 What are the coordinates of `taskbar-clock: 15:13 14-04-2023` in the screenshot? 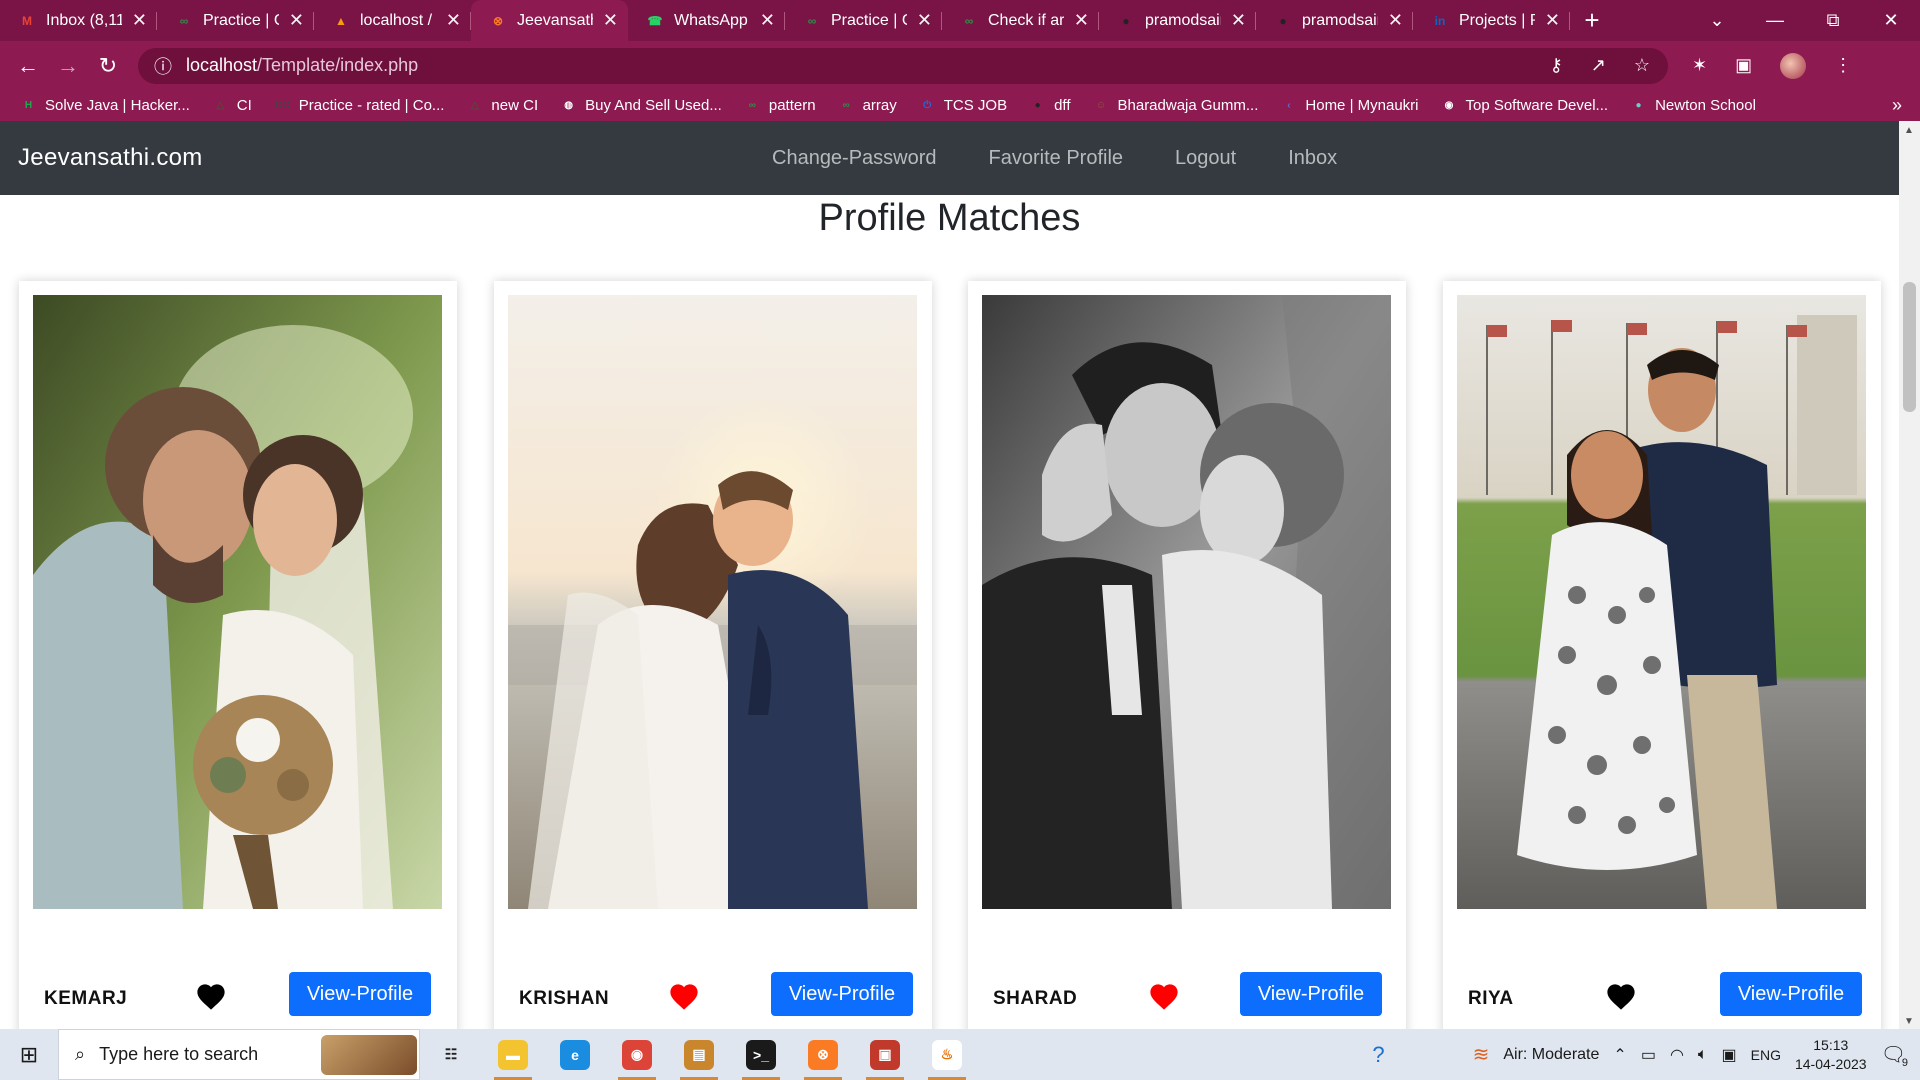 It's located at (1831, 1055).